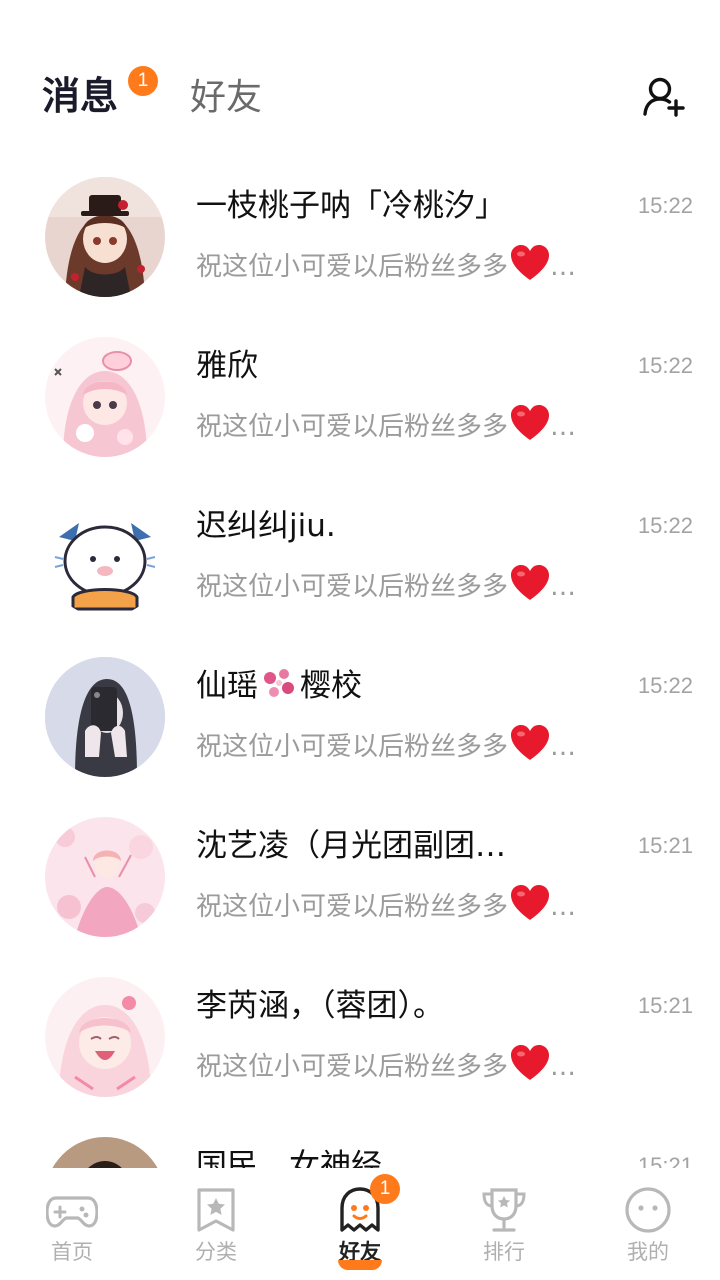 Image resolution: width=720 pixels, height=1280 pixels. I want to click on gamepad-icon, so click(72, 1210).